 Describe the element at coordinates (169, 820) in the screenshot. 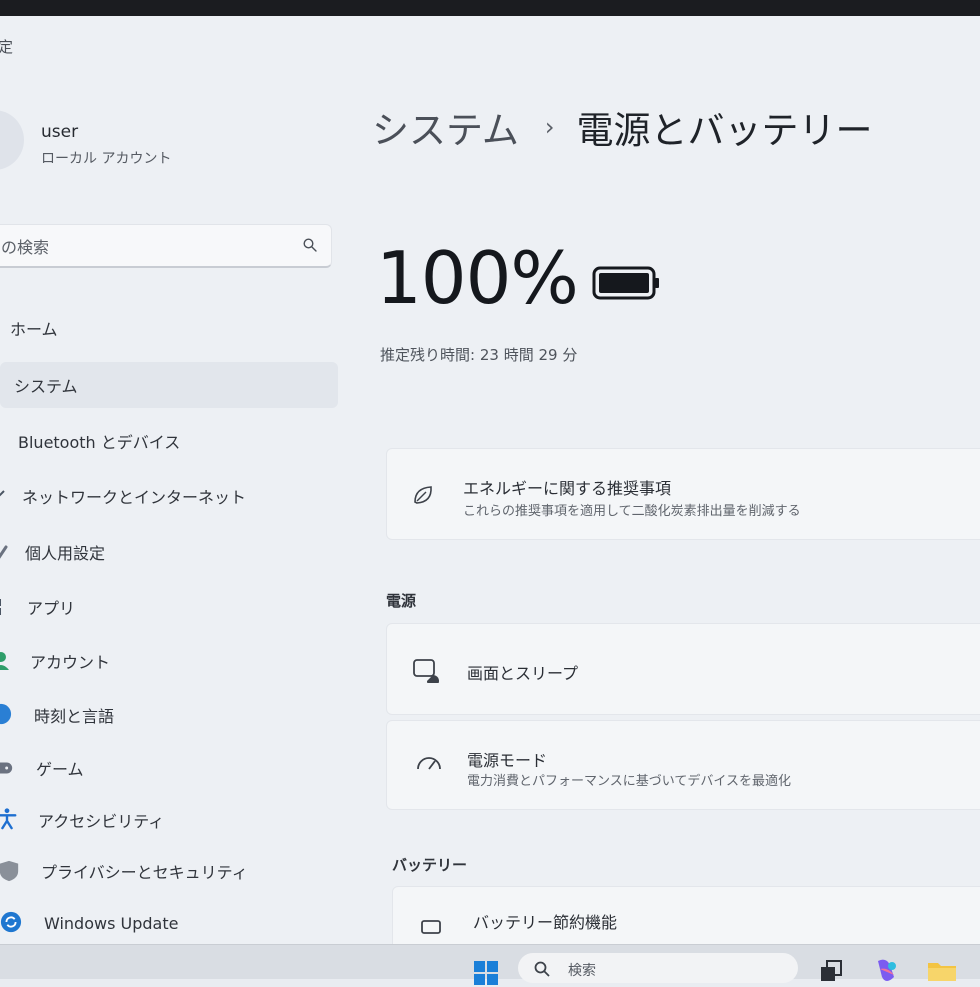

I see `sidebar-item-accessibility: アクセシビリティ` at that location.